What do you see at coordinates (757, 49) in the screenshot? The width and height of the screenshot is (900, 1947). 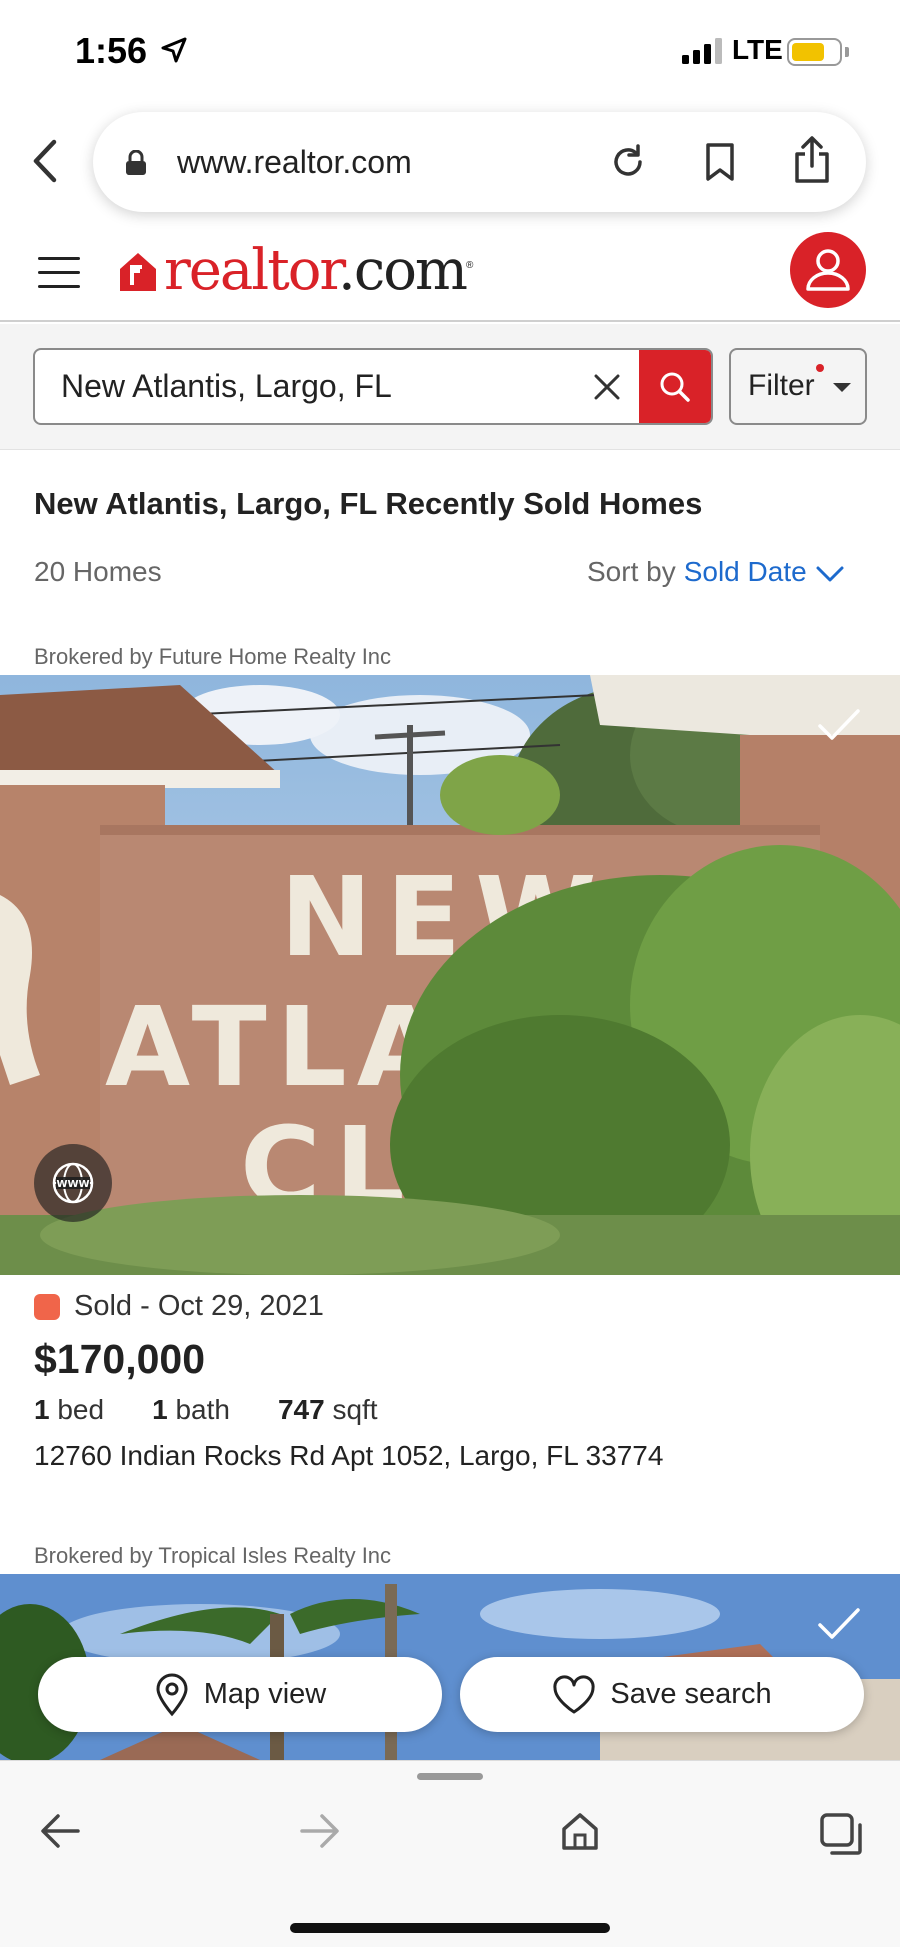 I see `network-type: LTE` at bounding box center [757, 49].